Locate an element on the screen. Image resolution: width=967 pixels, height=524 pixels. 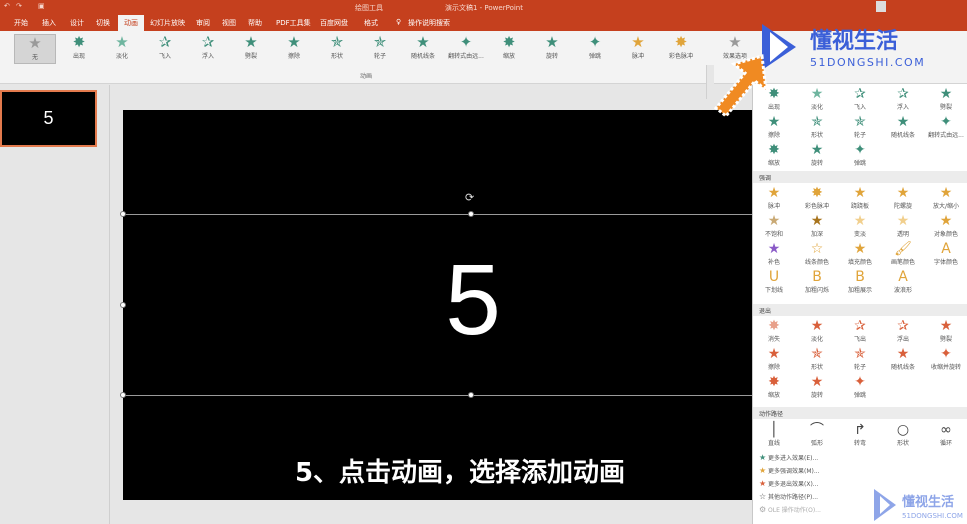
emphasis-item: ✸ 彩色脉冲 is located at coordinates (817, 197).